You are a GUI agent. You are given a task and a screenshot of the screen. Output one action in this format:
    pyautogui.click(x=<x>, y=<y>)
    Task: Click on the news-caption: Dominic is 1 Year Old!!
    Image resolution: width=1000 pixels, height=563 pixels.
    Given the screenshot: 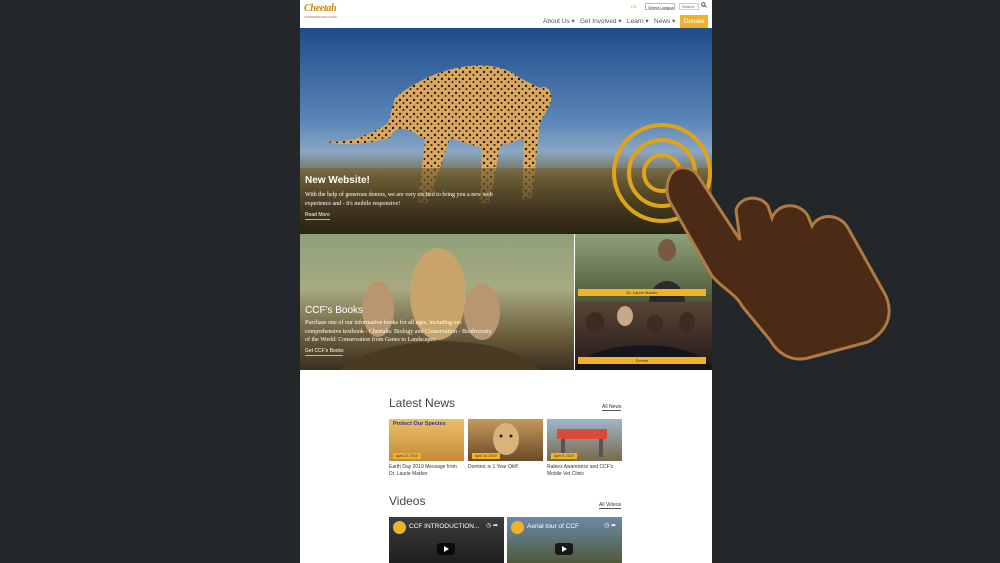 What is the action you would take?
    pyautogui.click(x=505, y=467)
    